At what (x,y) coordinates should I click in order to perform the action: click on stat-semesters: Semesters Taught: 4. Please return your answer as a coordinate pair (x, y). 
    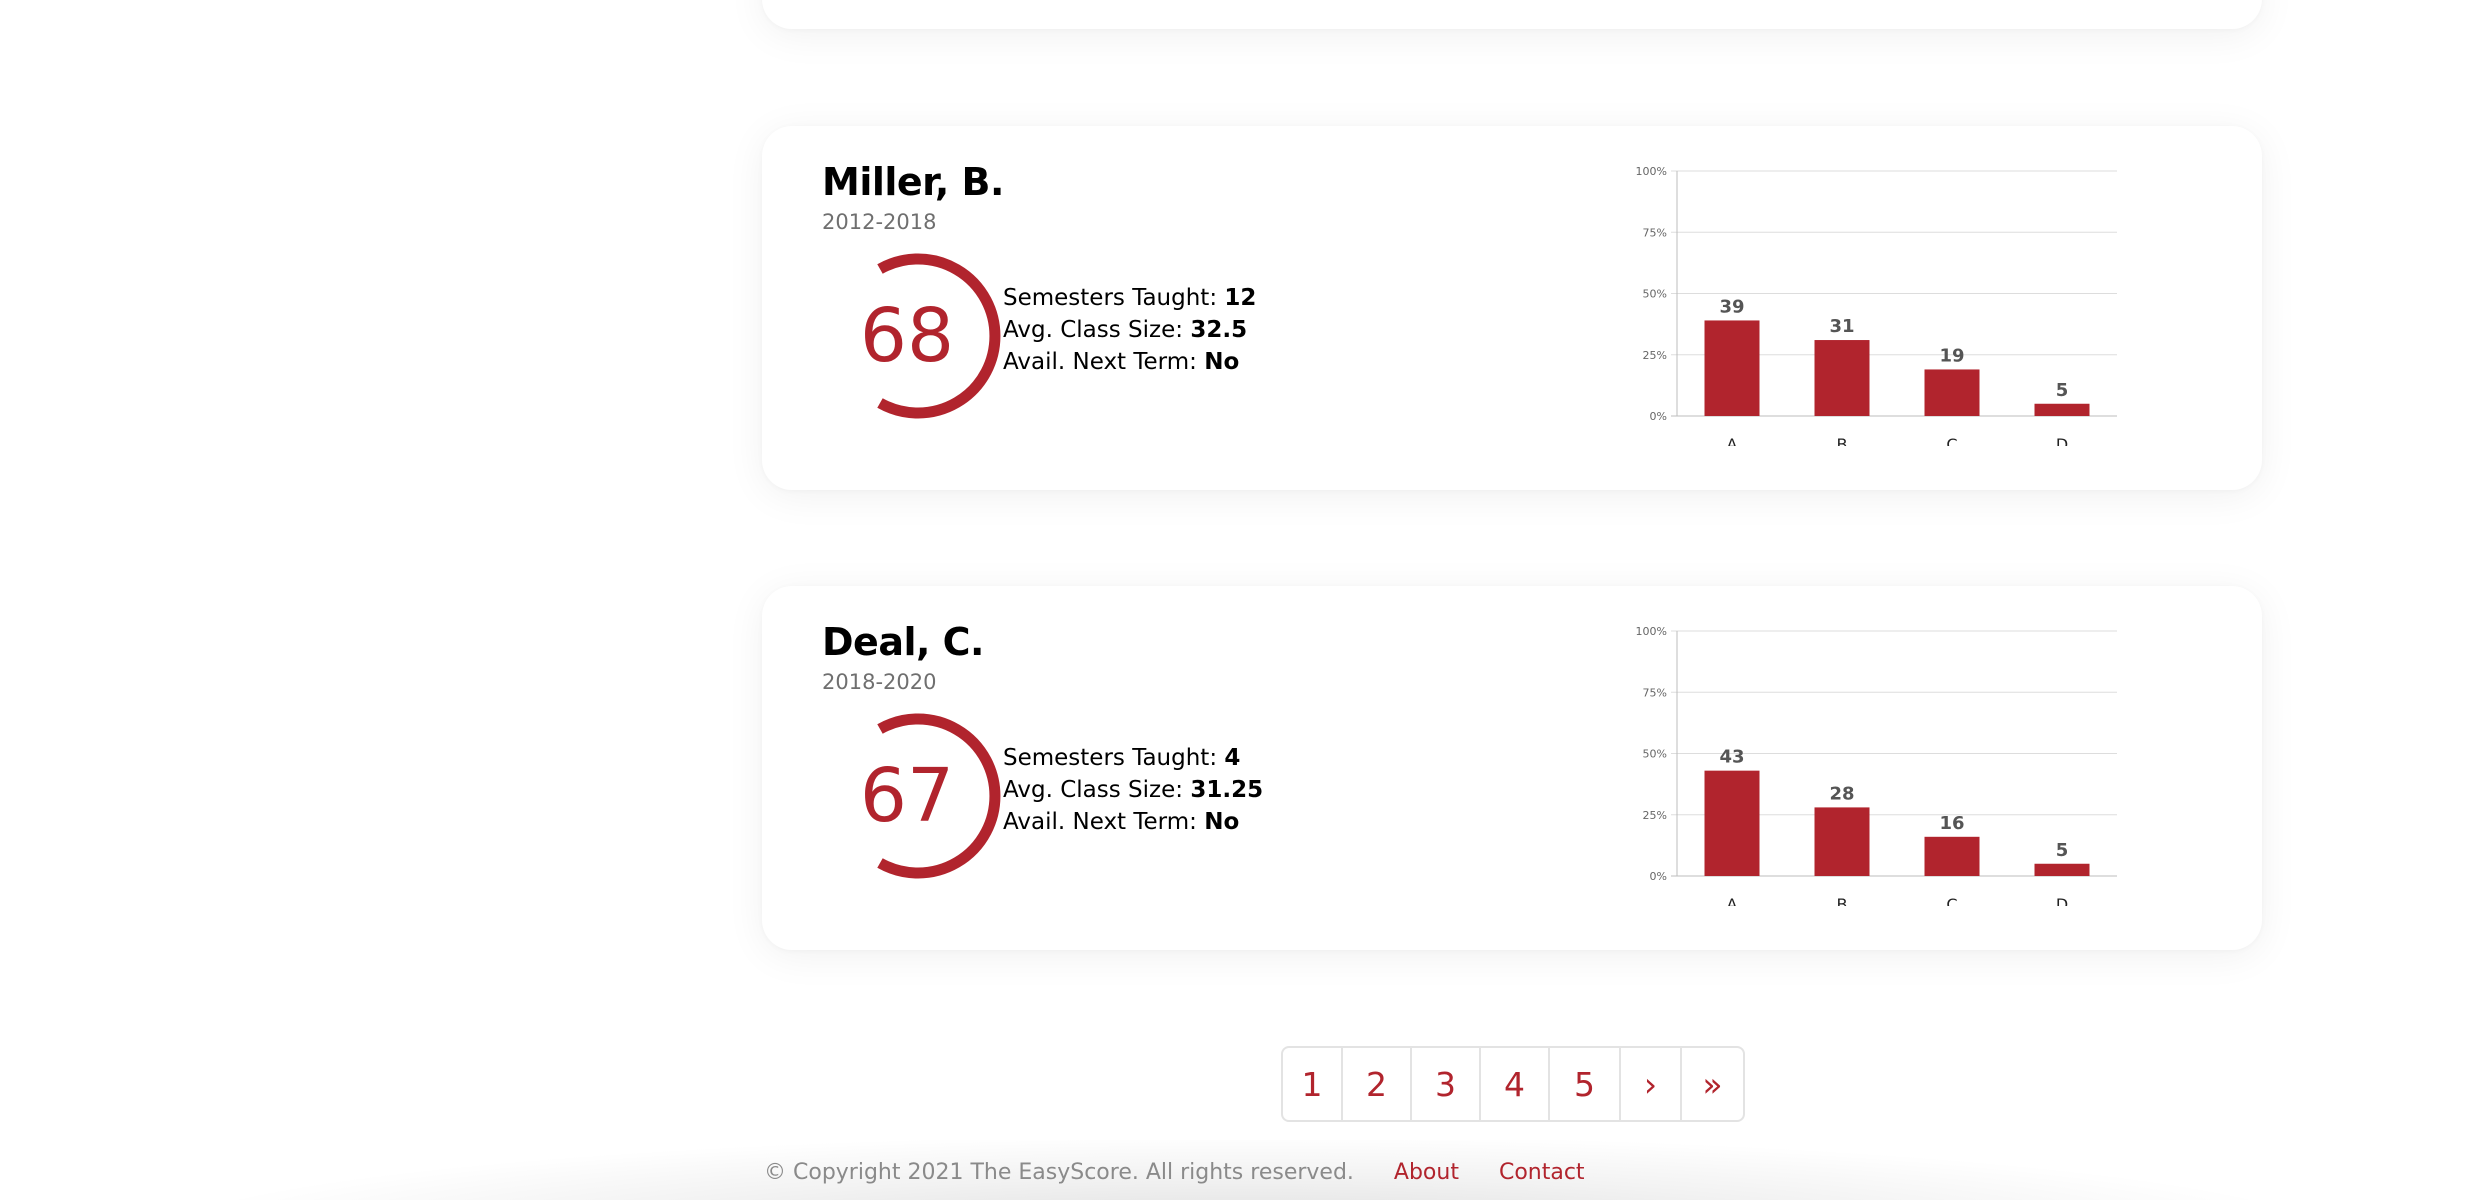
    Looking at the image, I should click on (1133, 758).